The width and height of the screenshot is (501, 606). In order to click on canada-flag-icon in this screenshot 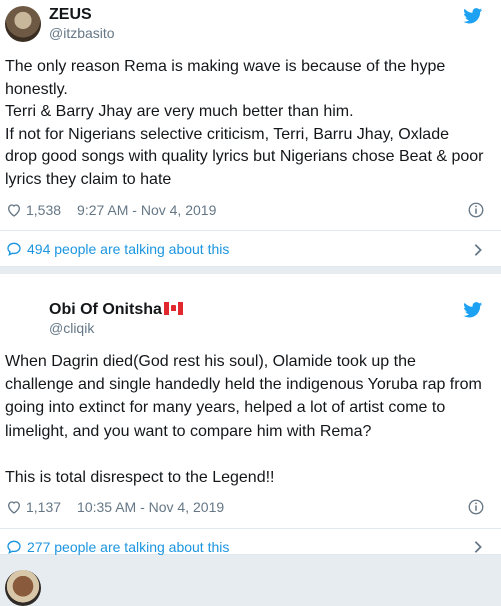, I will do `click(173, 308)`.